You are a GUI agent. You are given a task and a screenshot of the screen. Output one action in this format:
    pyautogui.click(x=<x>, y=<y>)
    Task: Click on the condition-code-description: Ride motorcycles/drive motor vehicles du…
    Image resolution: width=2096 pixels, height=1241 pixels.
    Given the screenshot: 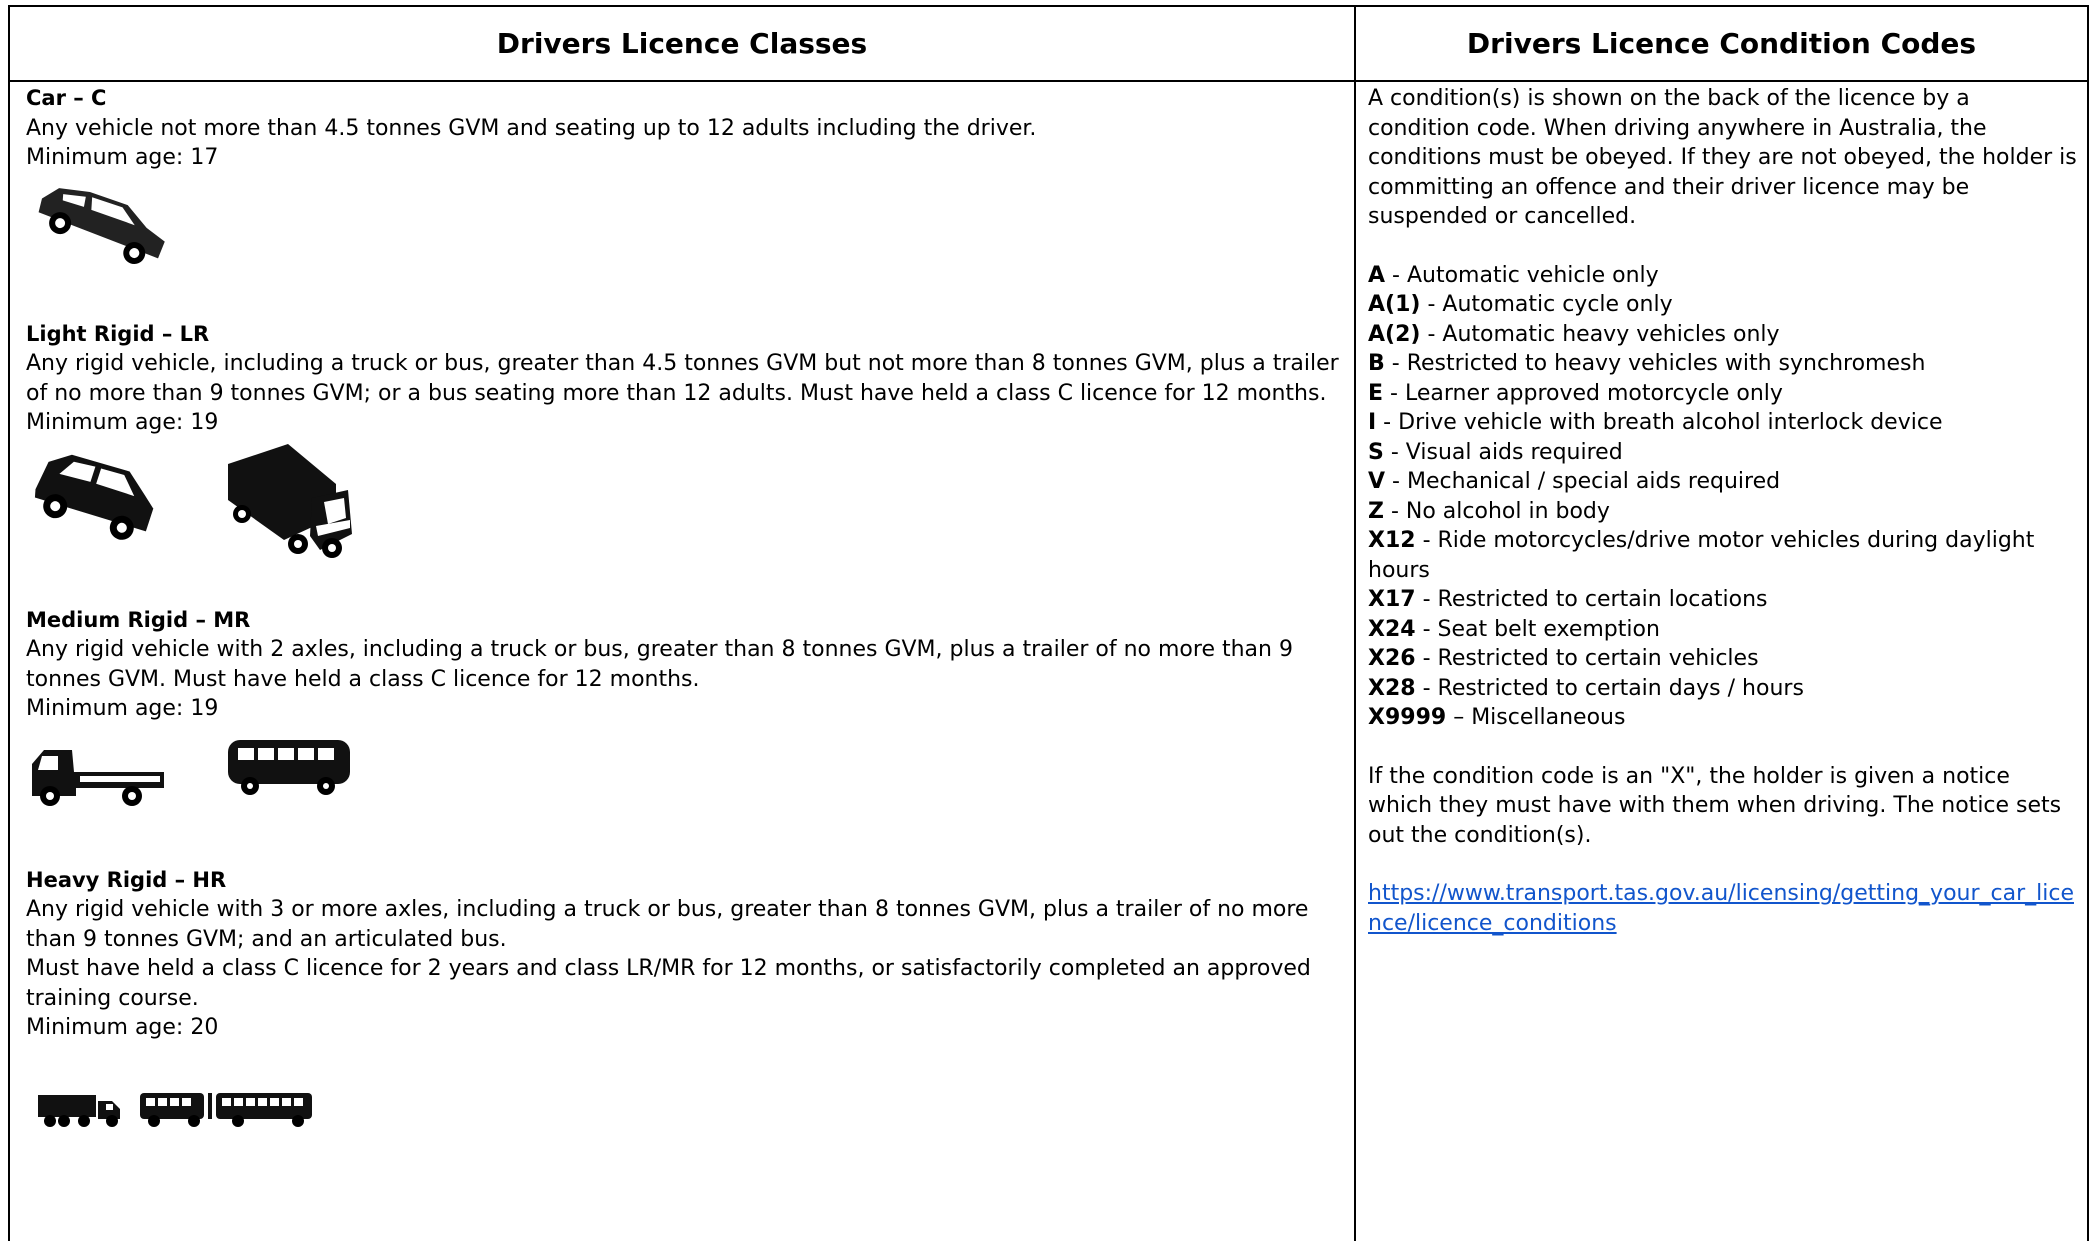 What is the action you would take?
    pyautogui.click(x=1701, y=555)
    